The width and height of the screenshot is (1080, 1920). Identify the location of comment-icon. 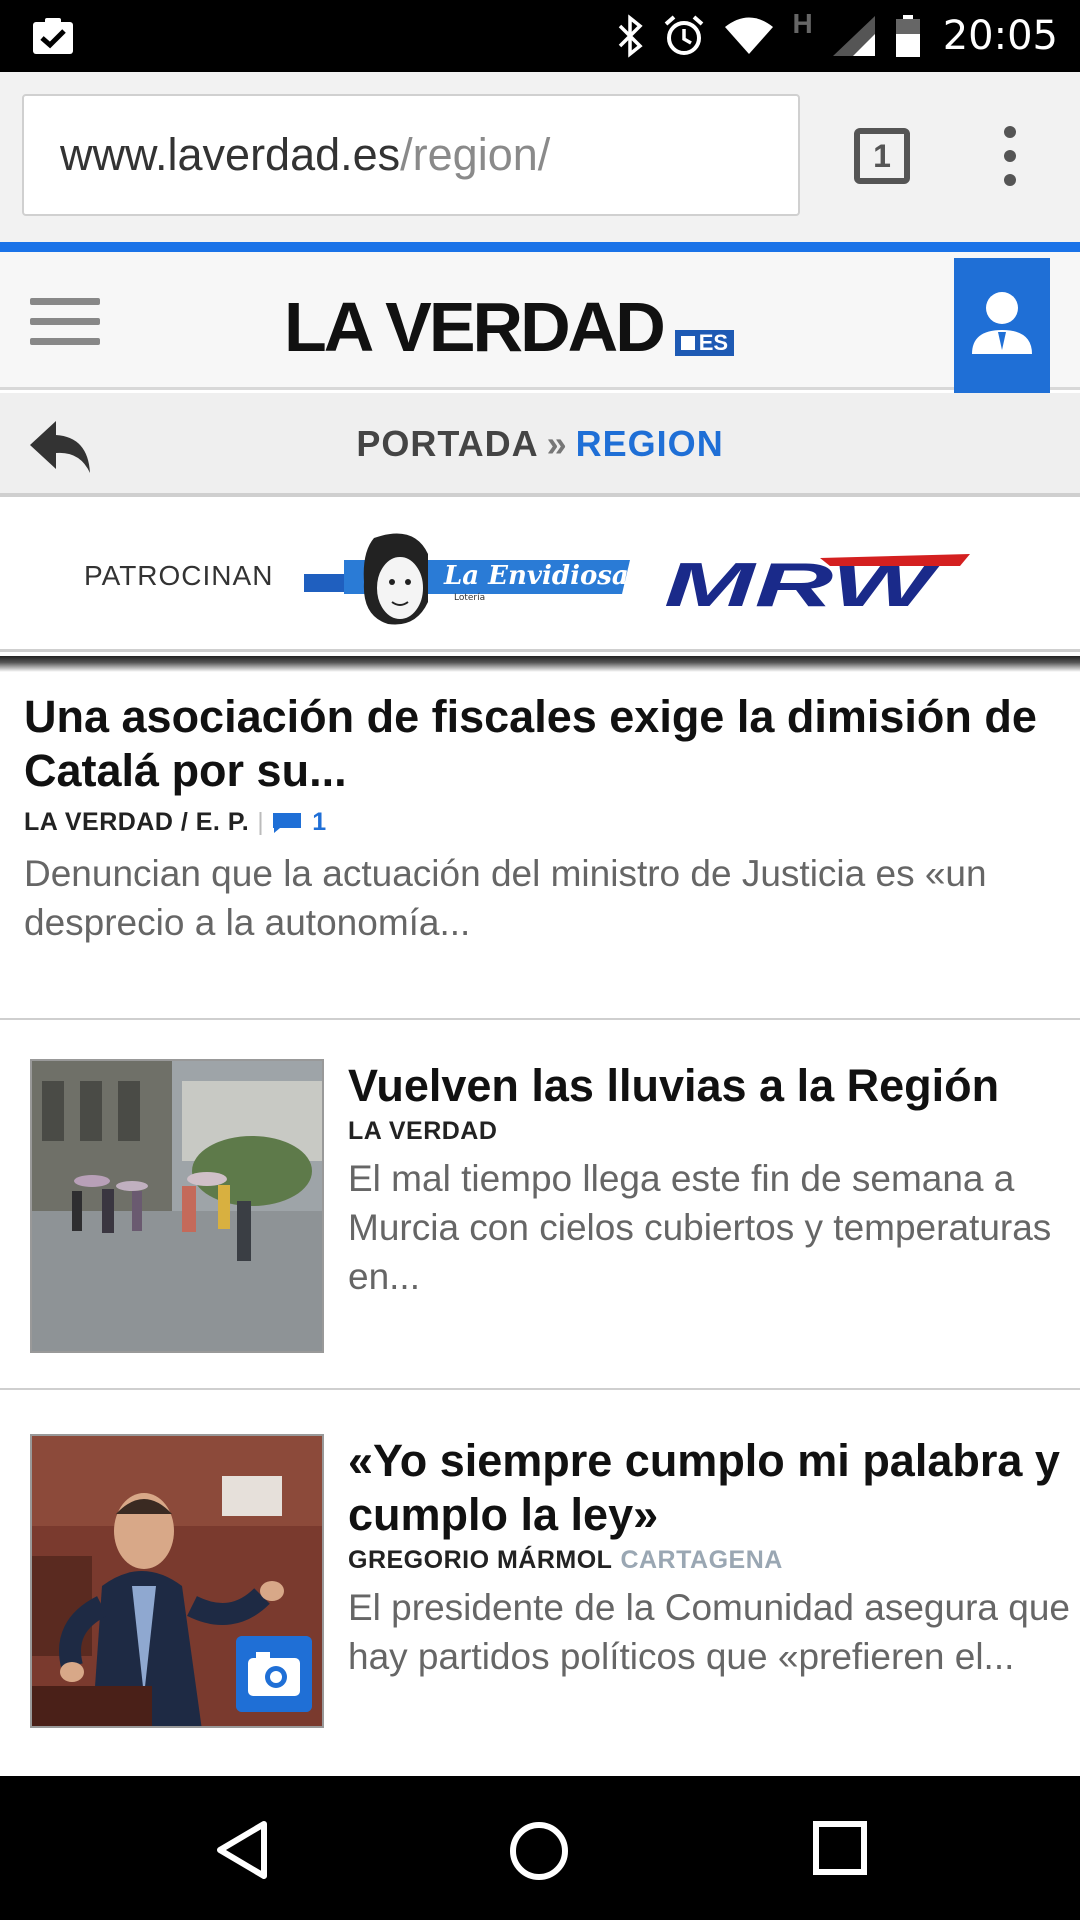
(287, 823).